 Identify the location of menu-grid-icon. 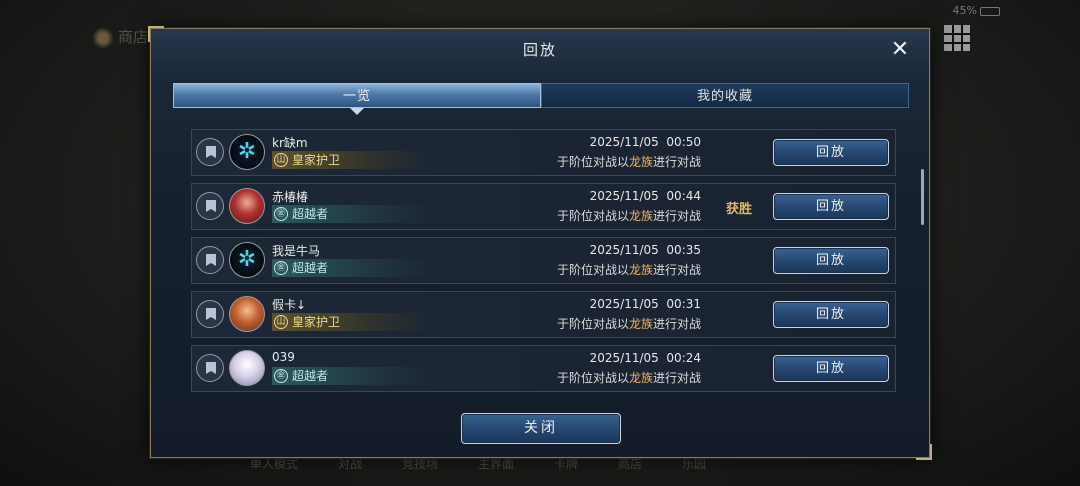
(957, 38).